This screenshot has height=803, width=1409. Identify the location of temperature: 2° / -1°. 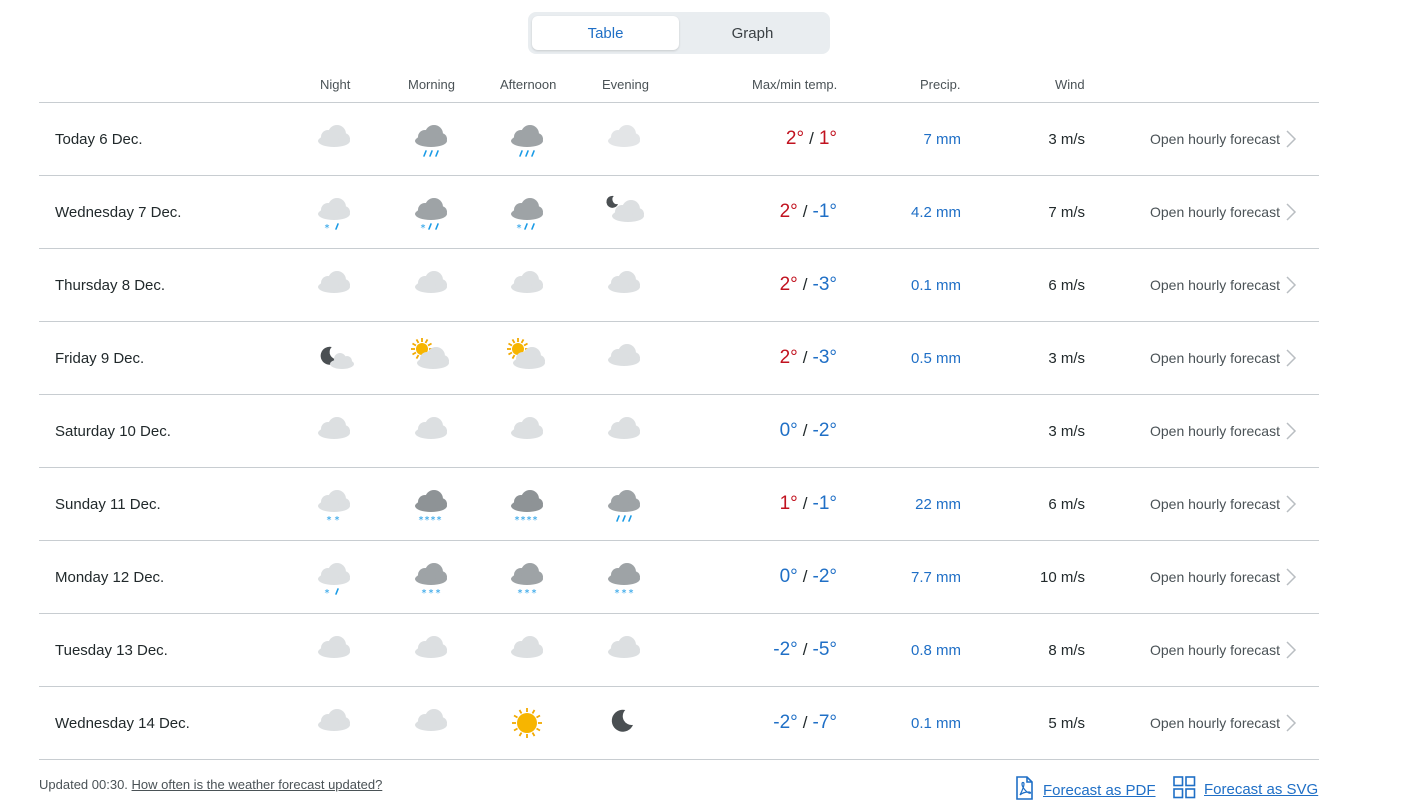
(808, 212).